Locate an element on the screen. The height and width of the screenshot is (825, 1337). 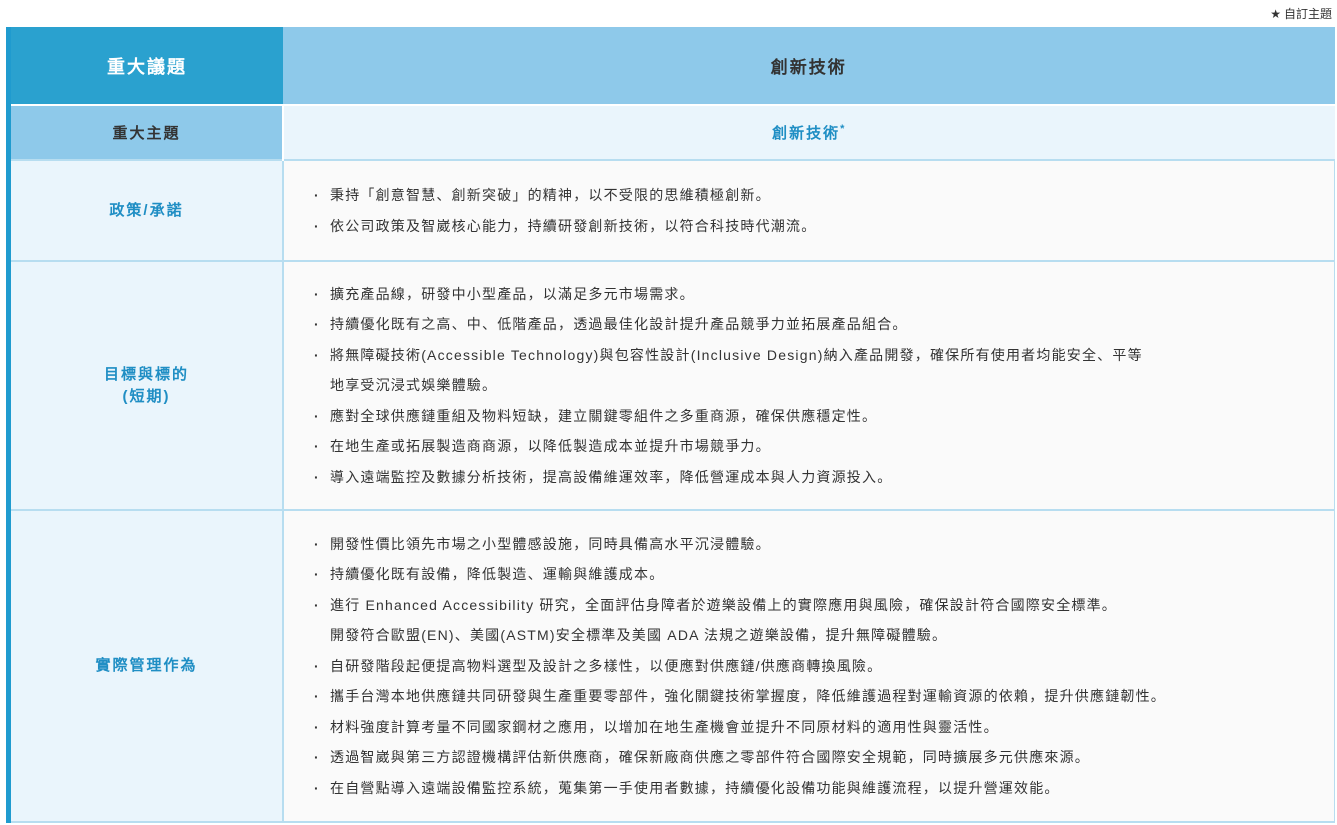
policy-label: 政策/承諾 is located at coordinates (144, 210).